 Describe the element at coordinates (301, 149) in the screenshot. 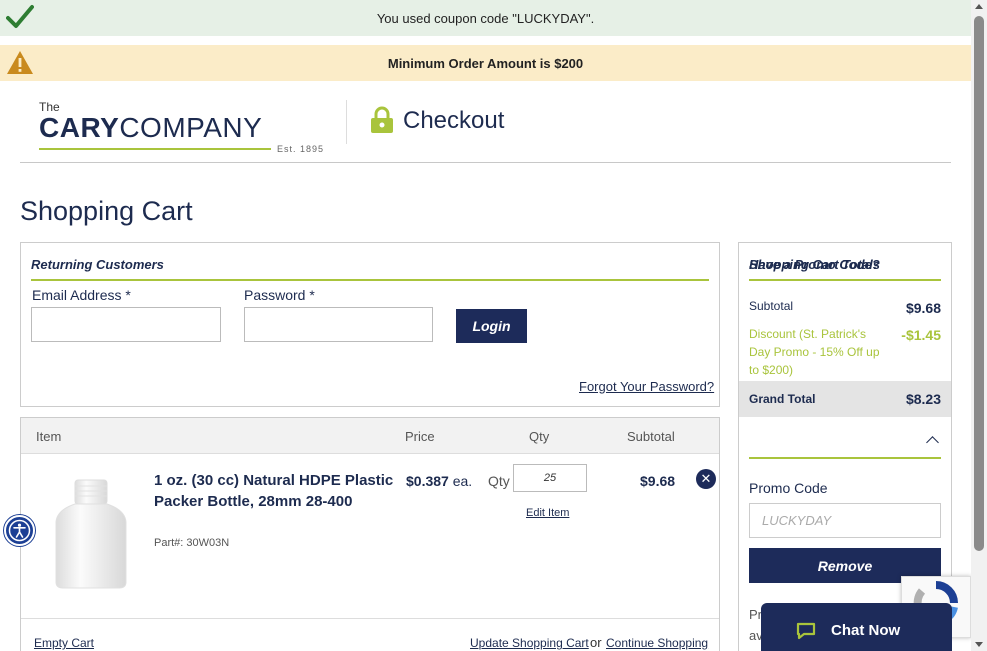

I see `logo-est-text: Est. 1895` at that location.